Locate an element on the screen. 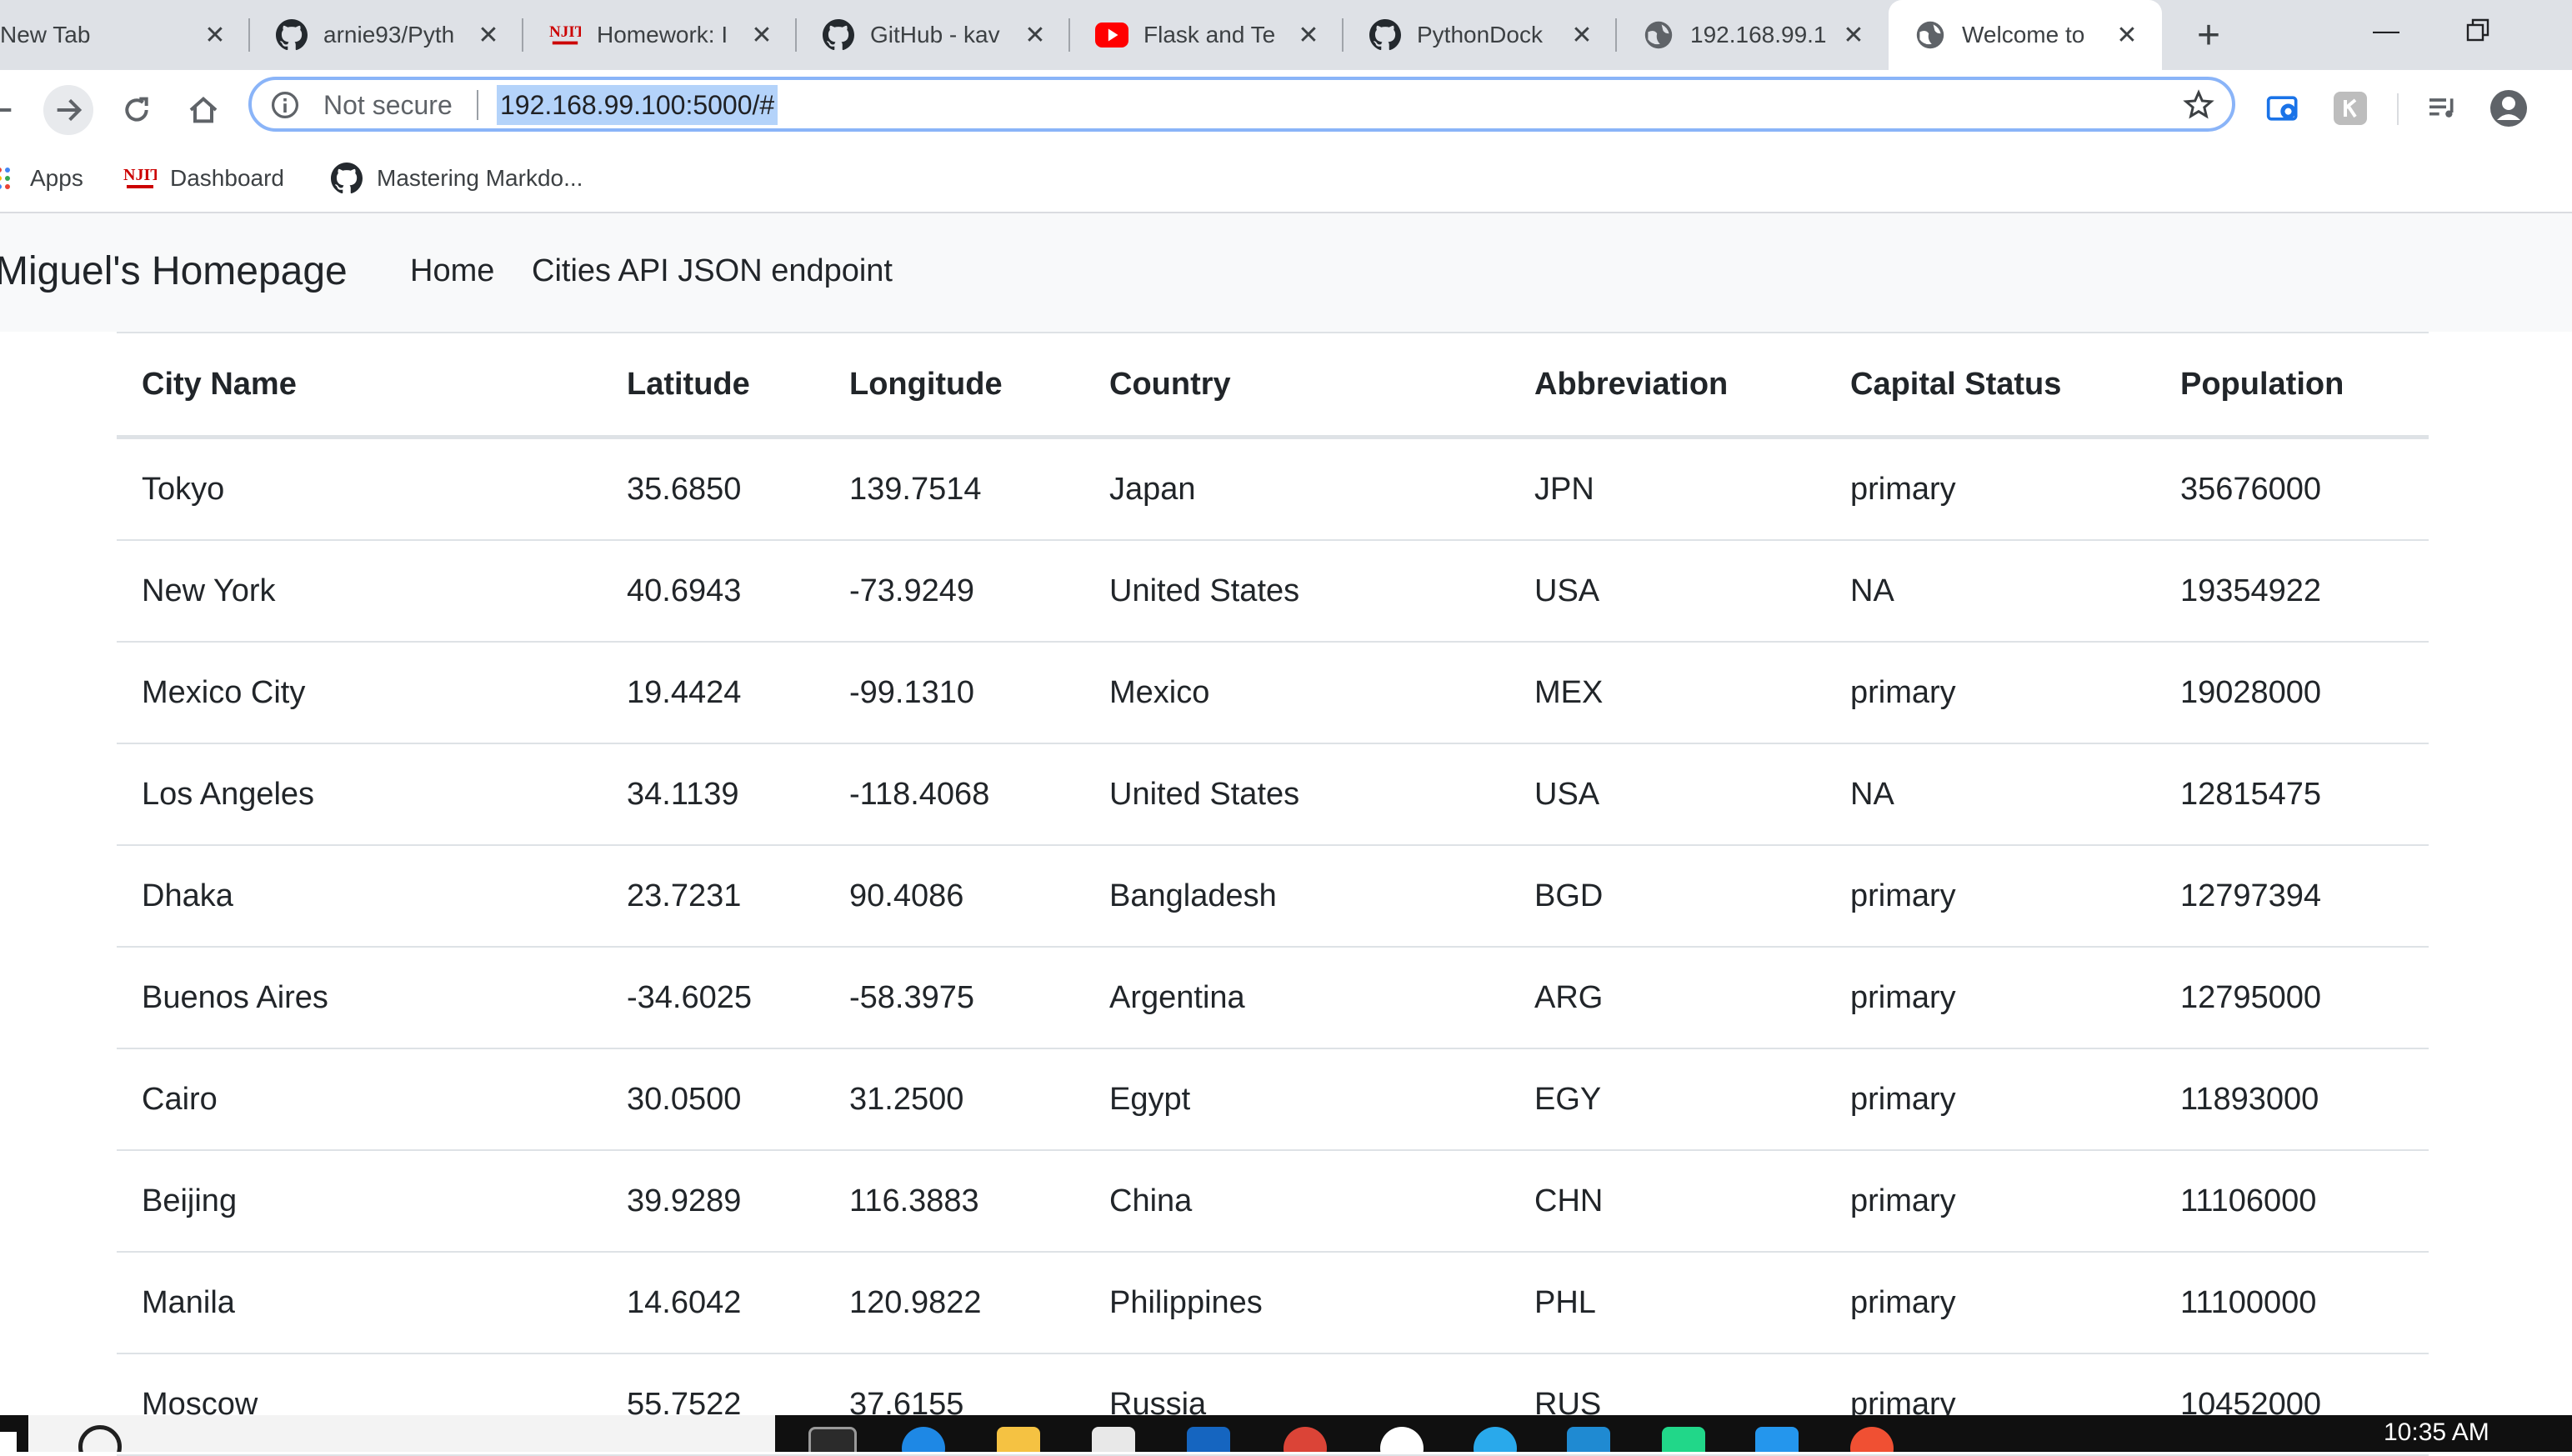 This screenshot has height=1456, width=2572. info-icon is located at coordinates (285, 105).